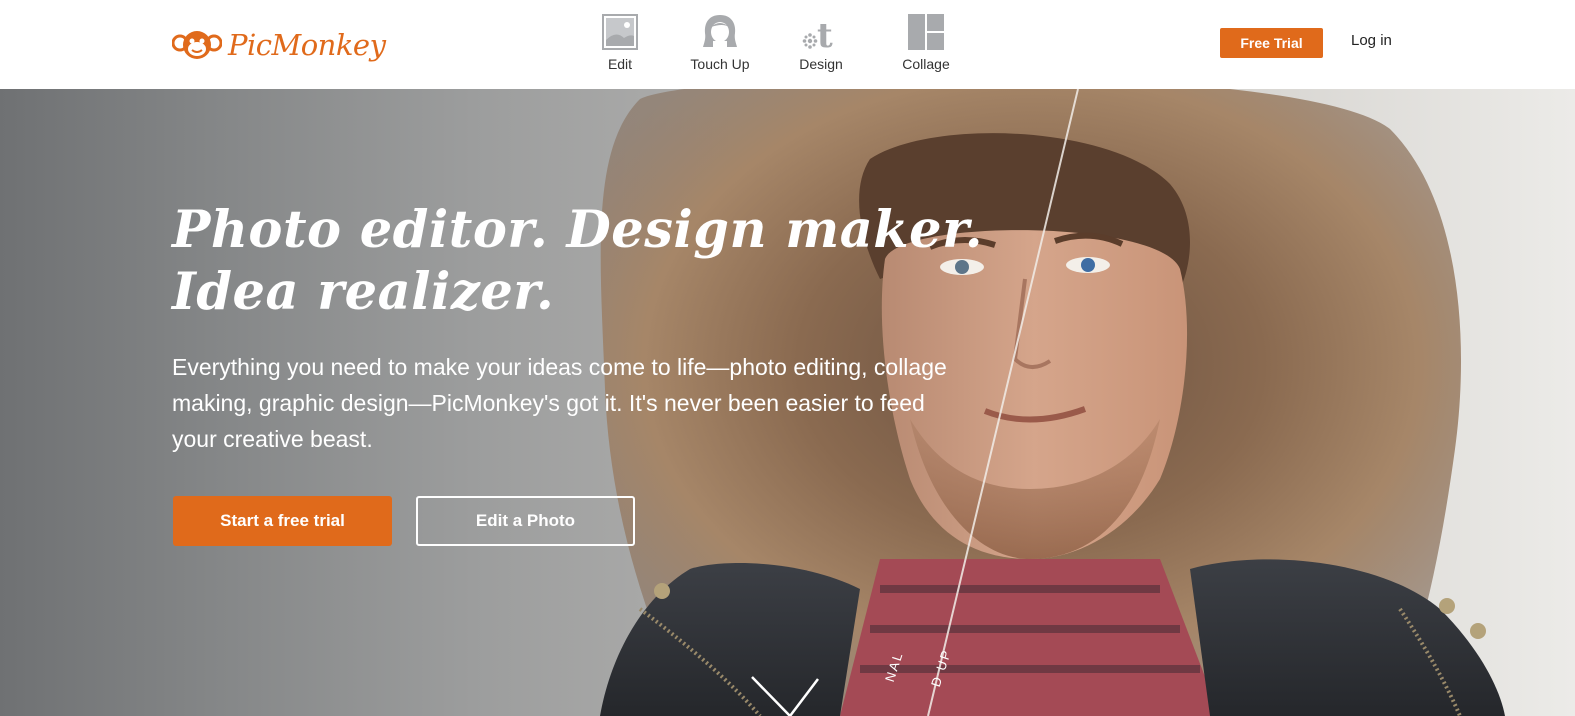 This screenshot has width=1575, height=716. I want to click on free-trial-button: Free Trial, so click(1271, 43).